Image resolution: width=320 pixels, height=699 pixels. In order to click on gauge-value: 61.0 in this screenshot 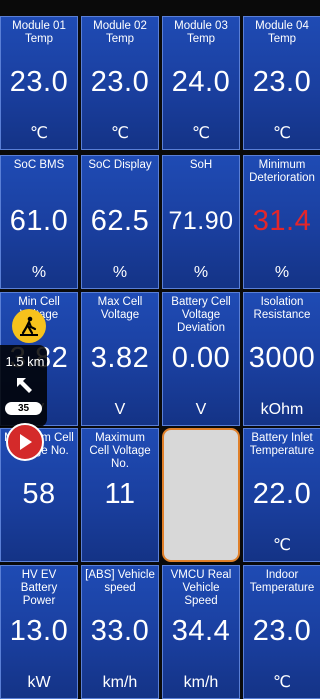, I will do `click(39, 221)`.